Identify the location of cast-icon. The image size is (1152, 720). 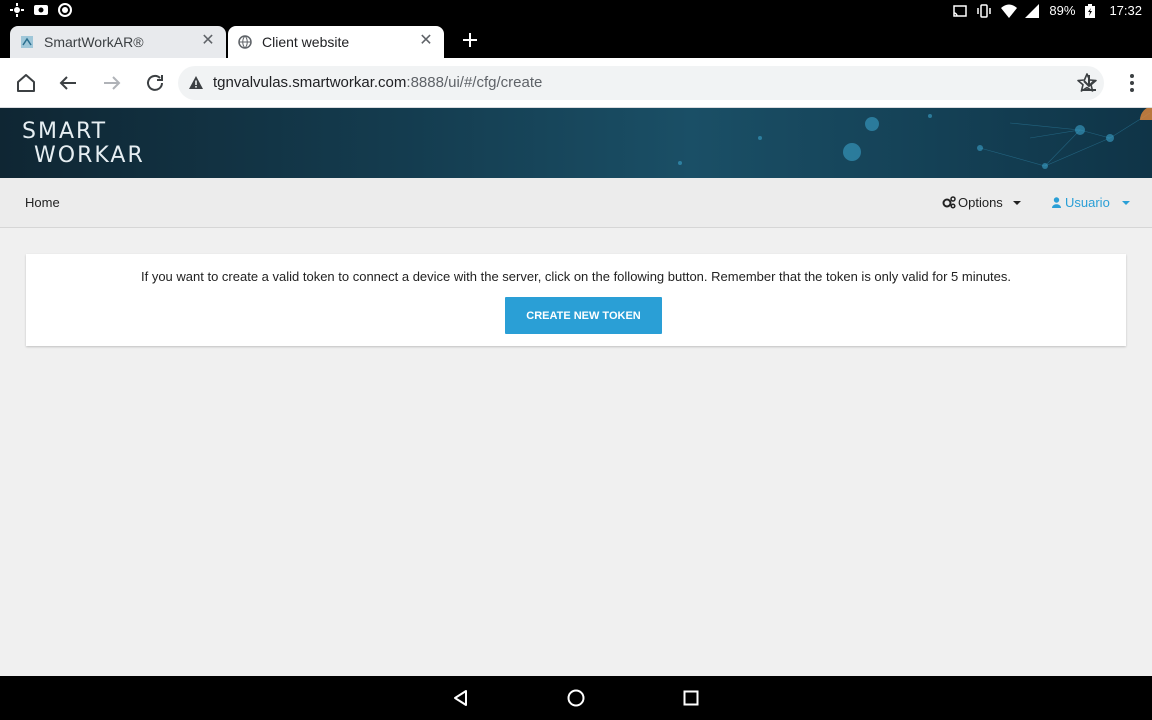
(960, 11).